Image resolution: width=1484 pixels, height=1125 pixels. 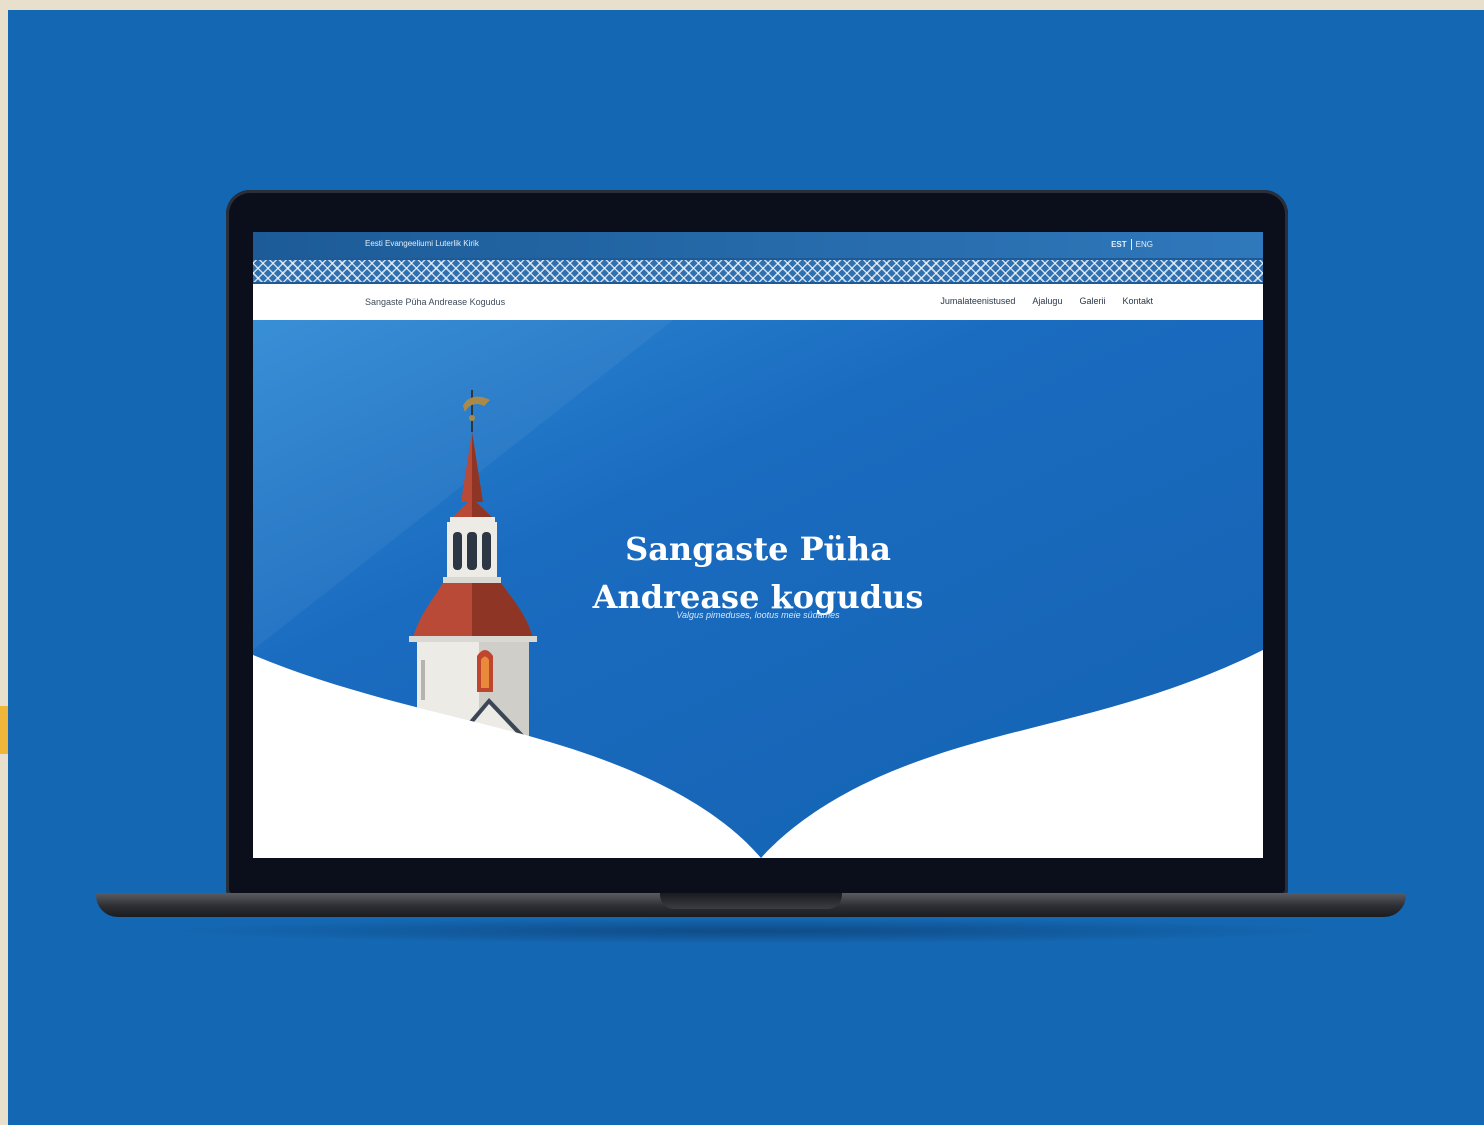 I want to click on hero-tagline: Valgus pimeduses, lootus meie südames, so click(x=758, y=615).